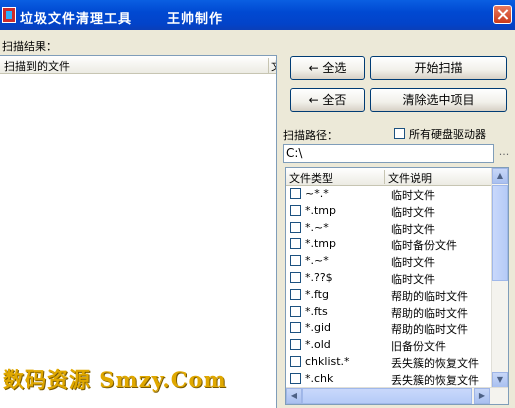  Describe the element at coordinates (310, 135) in the screenshot. I see `scan-path-label: 扫描路径：` at that location.